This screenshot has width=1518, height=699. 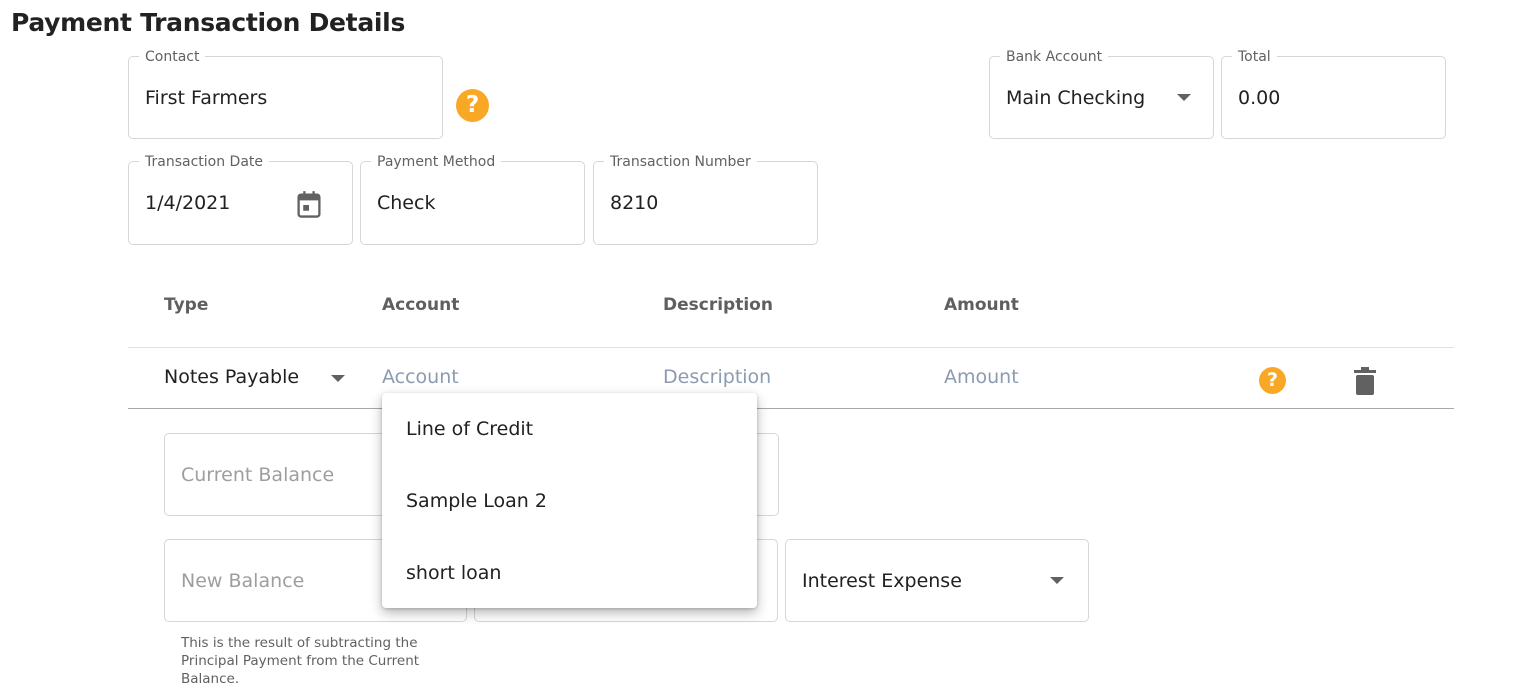 What do you see at coordinates (791, 347) in the screenshot?
I see `header-divider` at bounding box center [791, 347].